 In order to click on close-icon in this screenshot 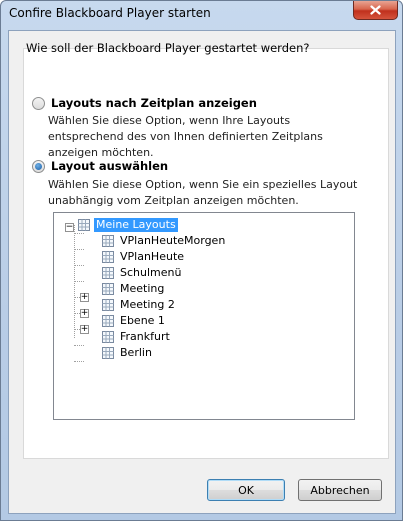, I will do `click(375, 10)`.